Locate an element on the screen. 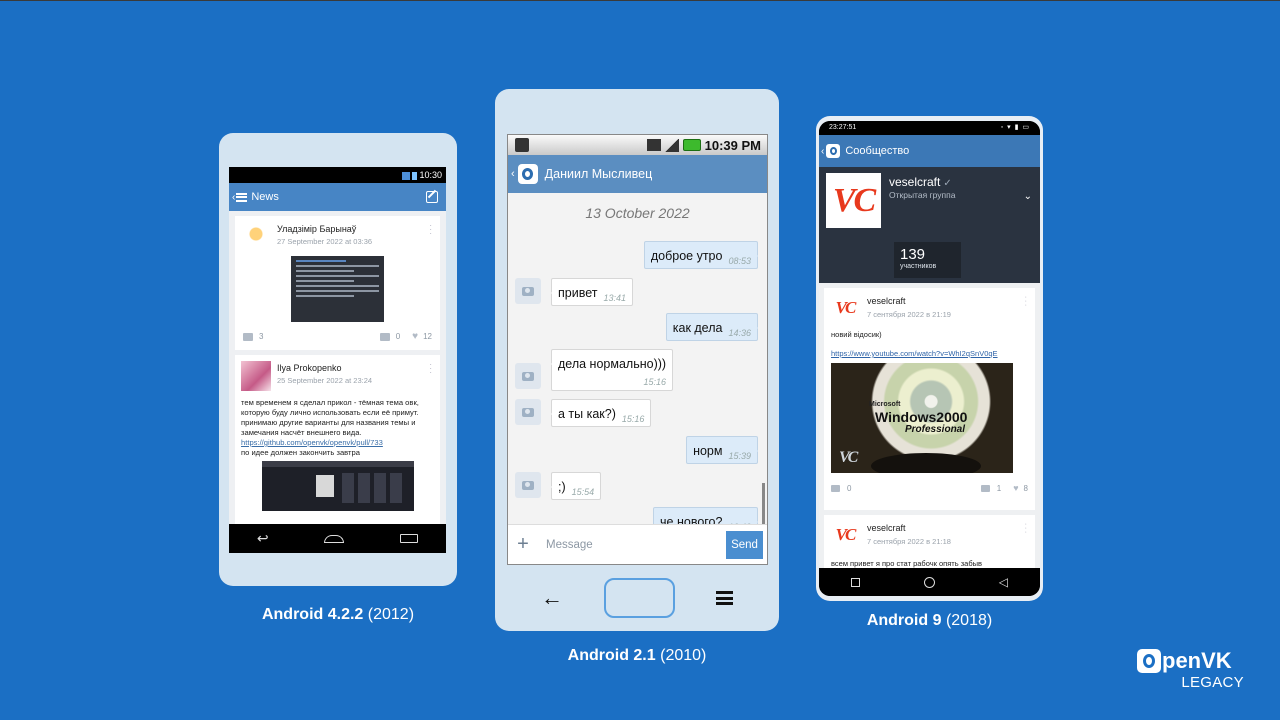  post-author: Уладзімір Барынаў is located at coordinates (324, 229).